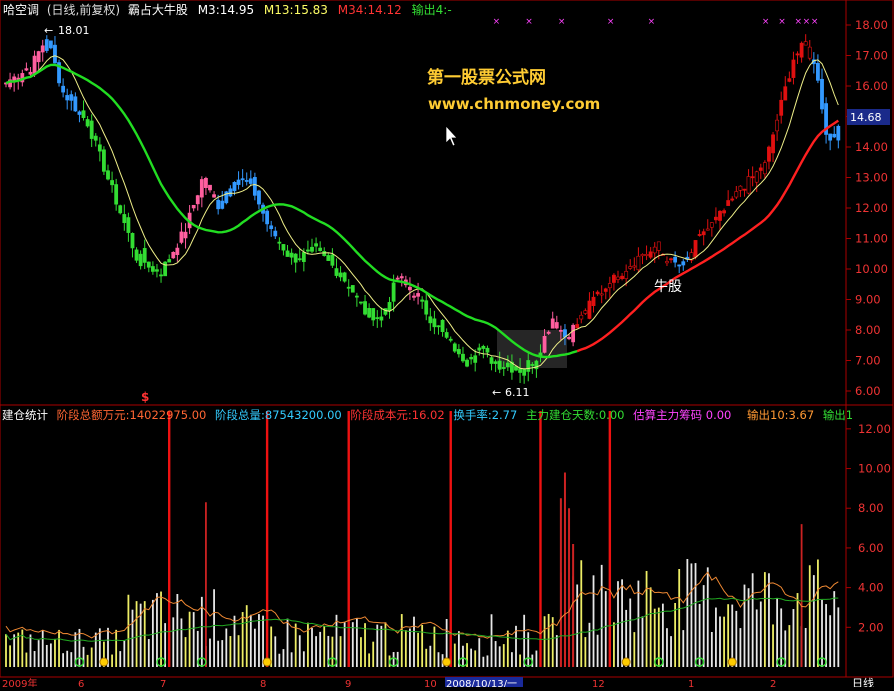  I want to click on date-label: 6, so click(81, 683).